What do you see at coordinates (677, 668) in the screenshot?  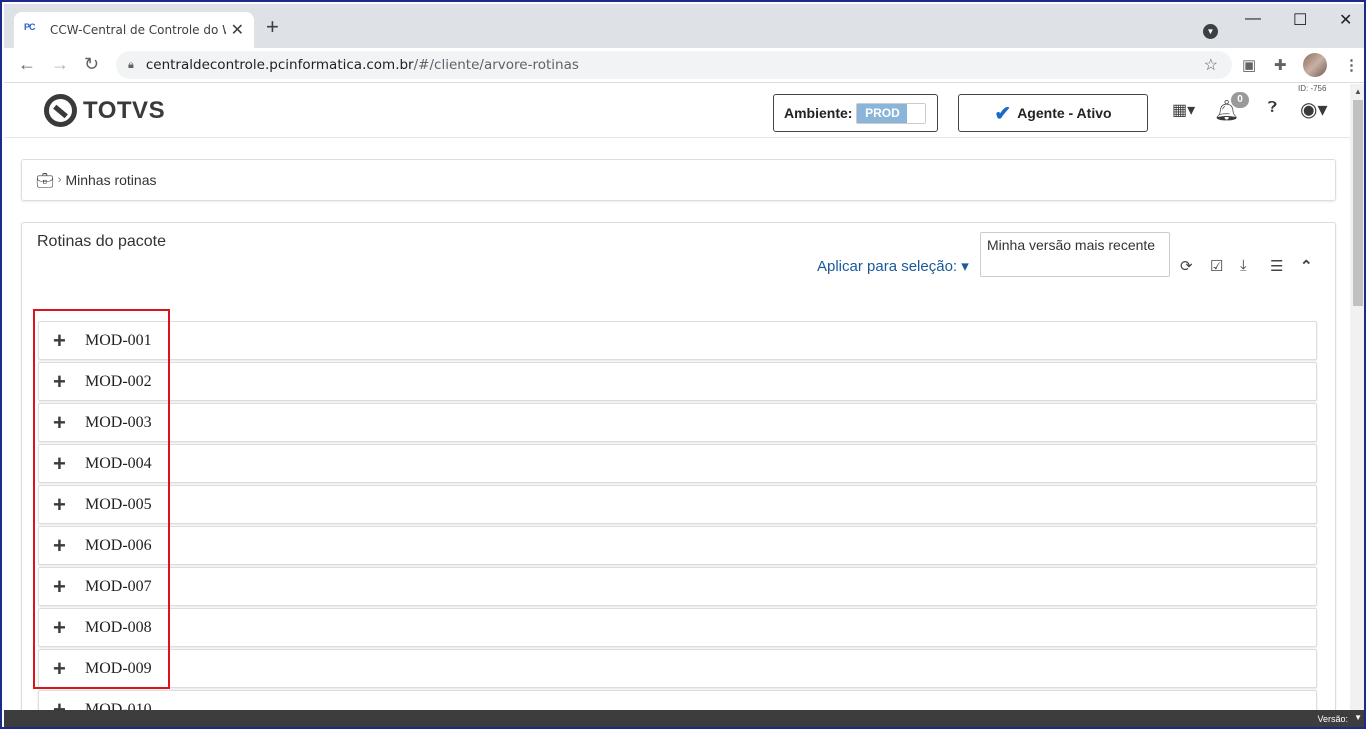 I see `module-row: + MOD-009` at bounding box center [677, 668].